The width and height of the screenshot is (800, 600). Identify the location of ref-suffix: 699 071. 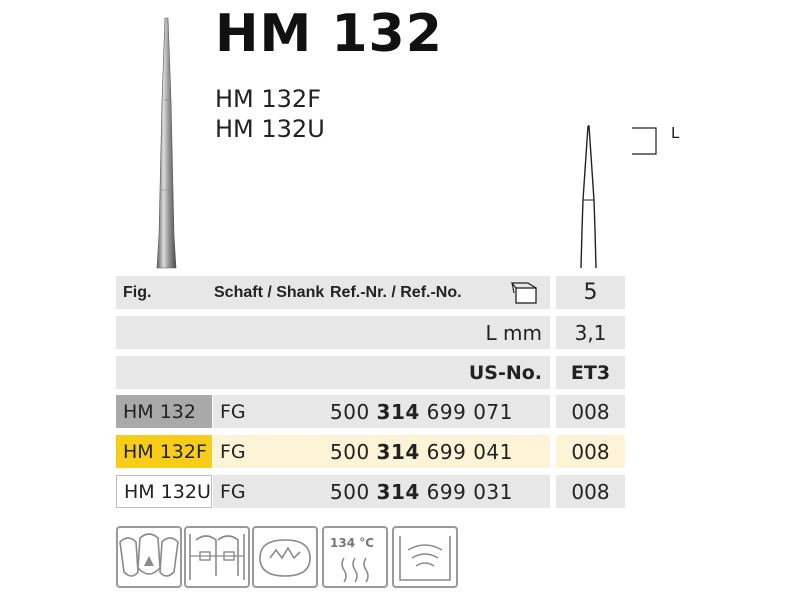
(469, 411).